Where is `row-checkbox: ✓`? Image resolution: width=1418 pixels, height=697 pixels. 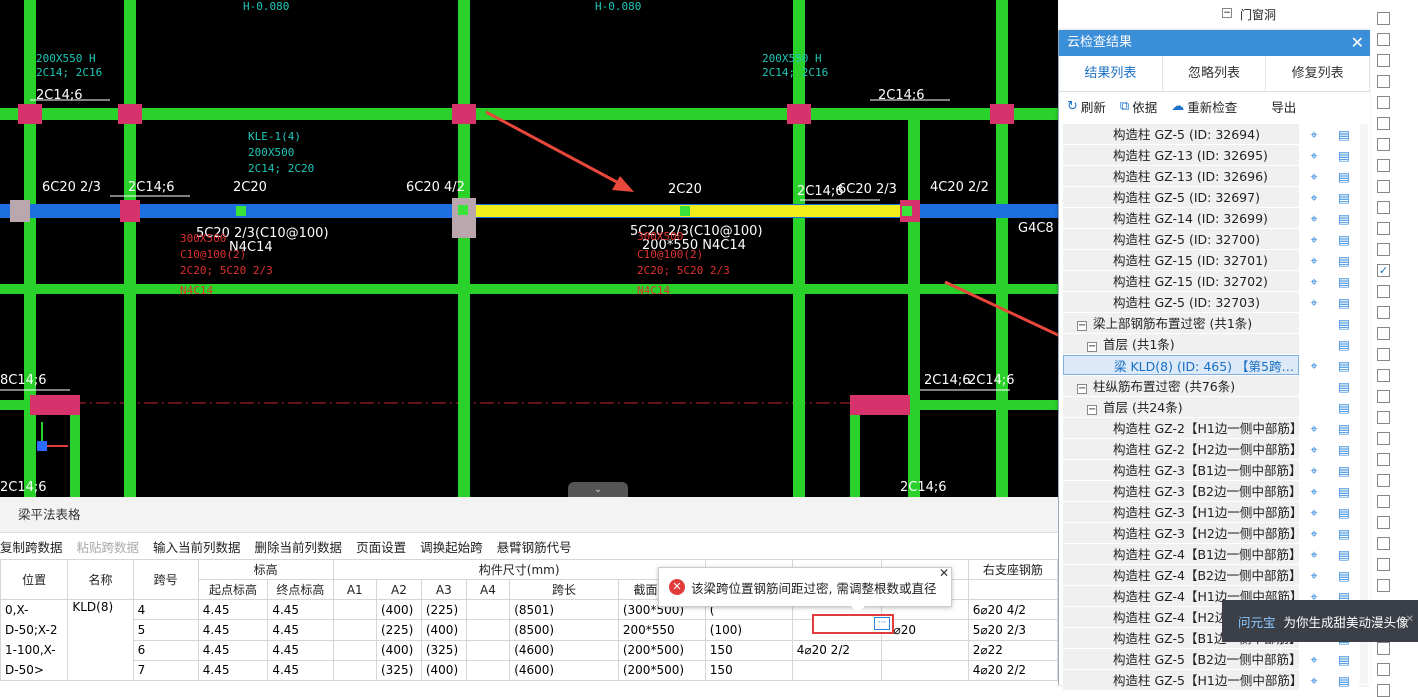
row-checkbox: ✓ is located at coordinates (1383, 270).